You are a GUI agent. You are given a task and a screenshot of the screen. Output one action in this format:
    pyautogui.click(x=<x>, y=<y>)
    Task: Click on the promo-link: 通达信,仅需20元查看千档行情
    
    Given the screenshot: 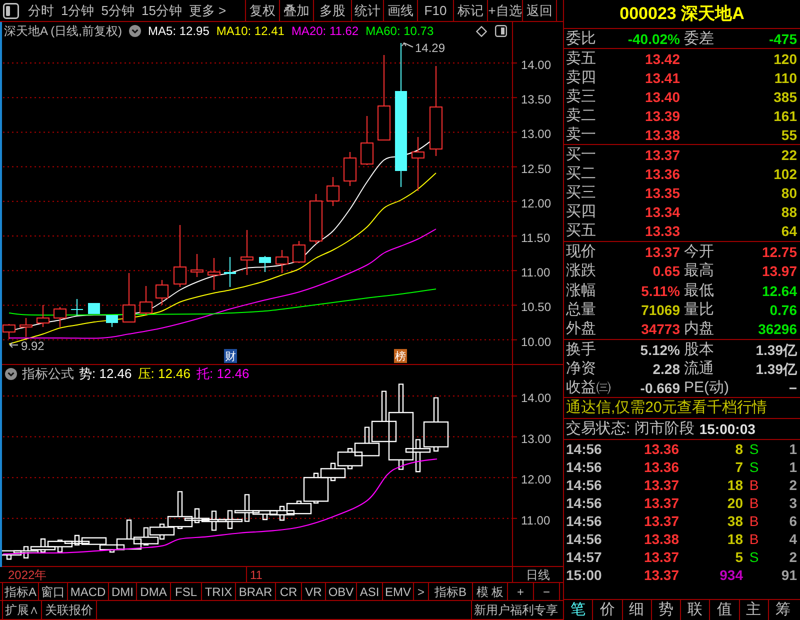 What is the action you would take?
    pyautogui.click(x=666, y=408)
    